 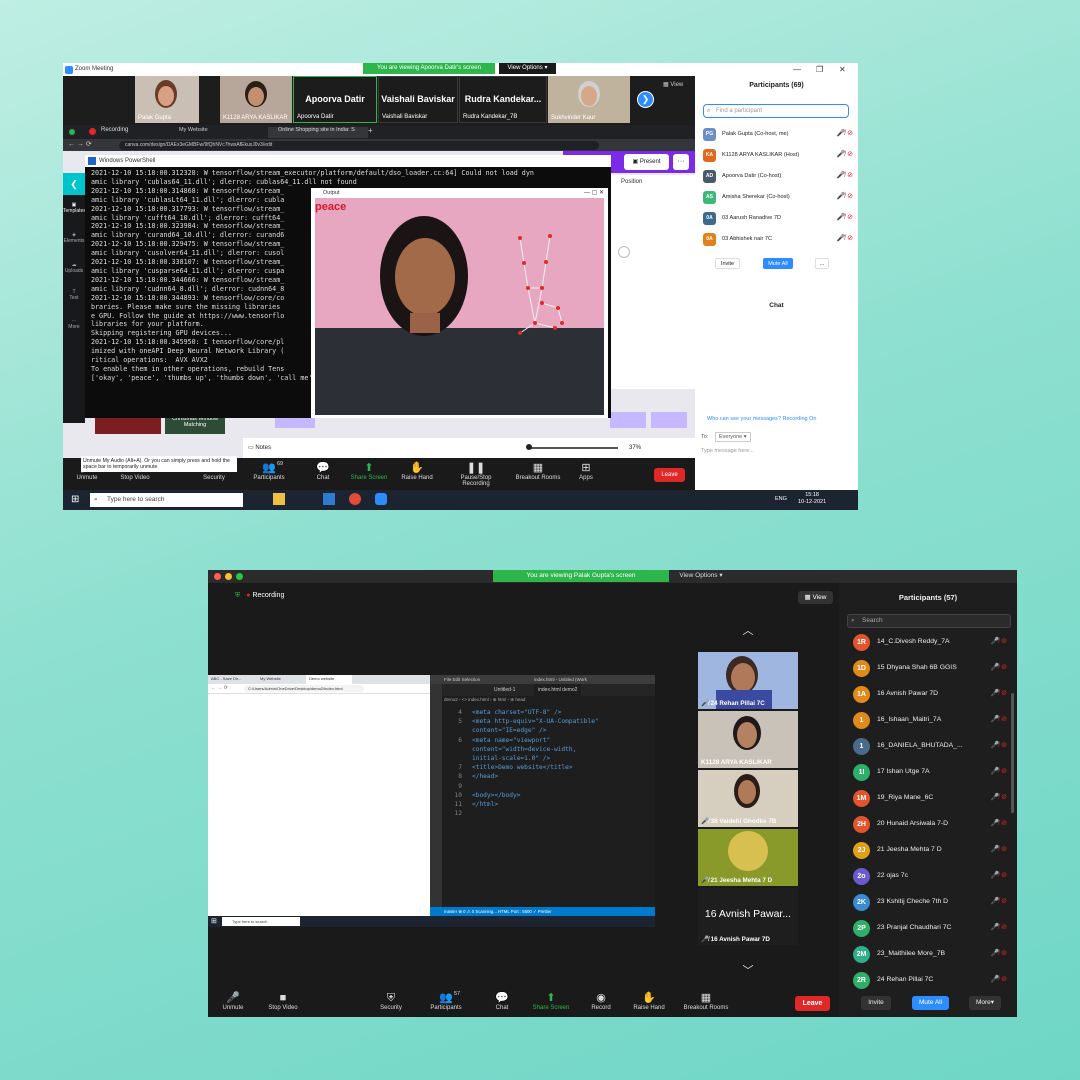 What do you see at coordinates (748, 630) in the screenshot?
I see `scroll-up-chevron-icon: ︿` at bounding box center [748, 630].